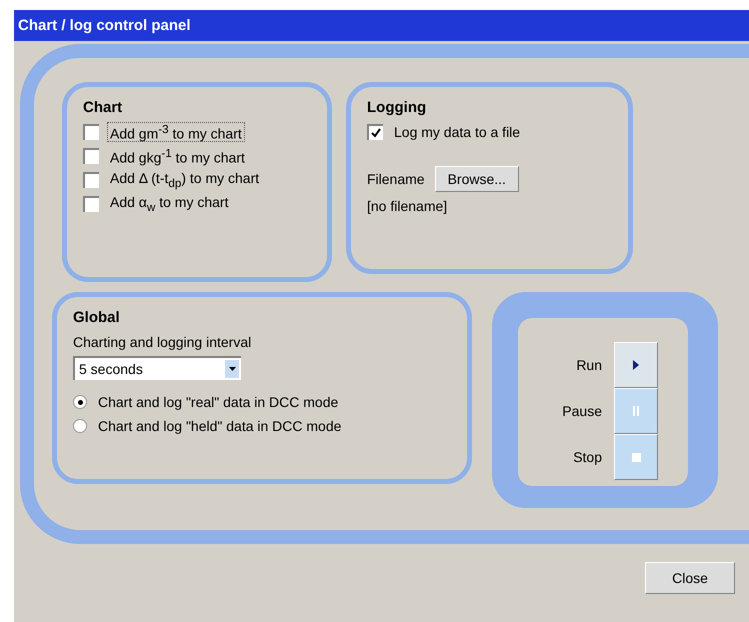 The width and height of the screenshot is (749, 622). What do you see at coordinates (587, 457) in the screenshot?
I see `control-label: Stop` at bounding box center [587, 457].